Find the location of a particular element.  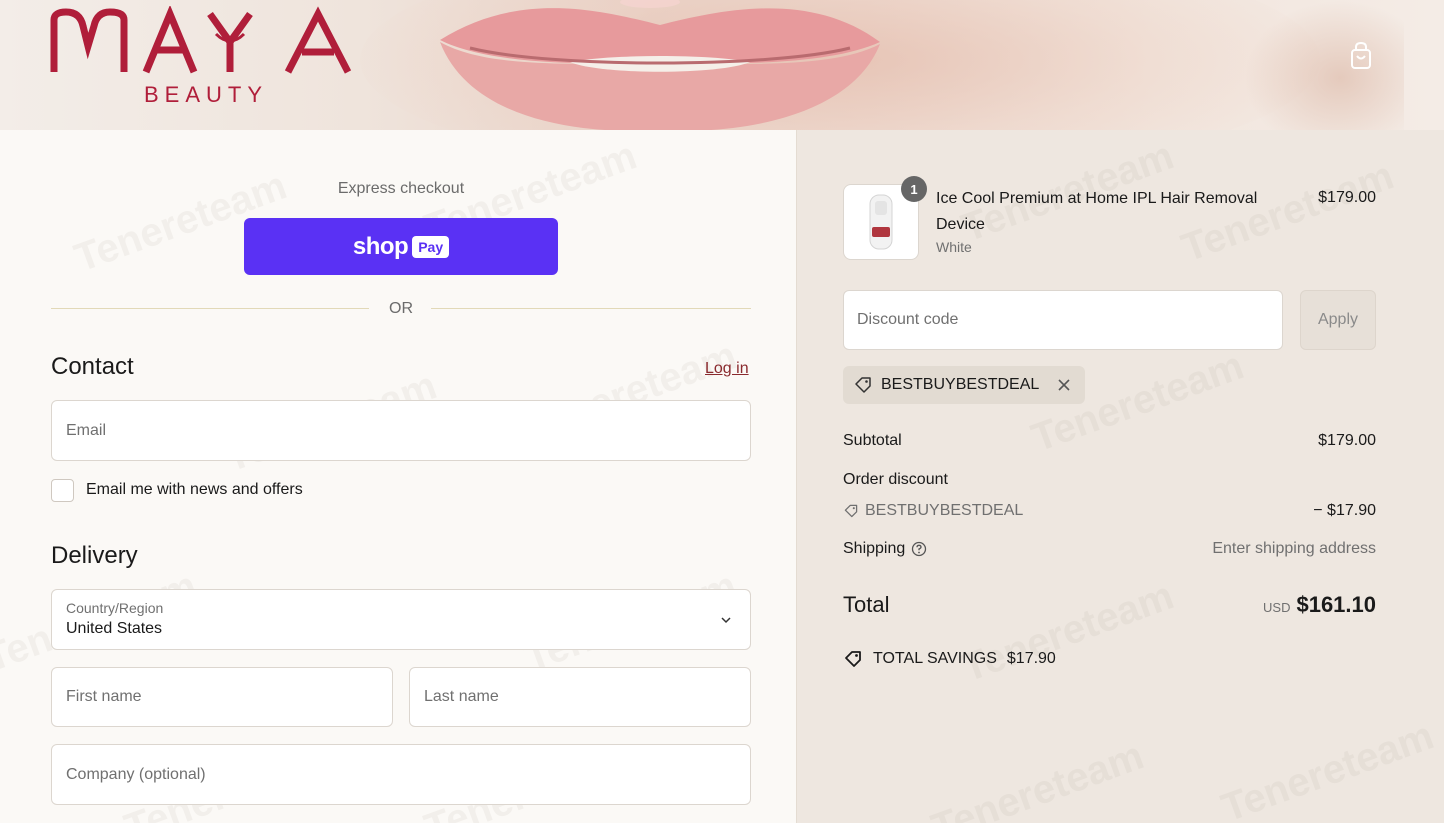

first-name-placeholder: First name is located at coordinates (104, 696).